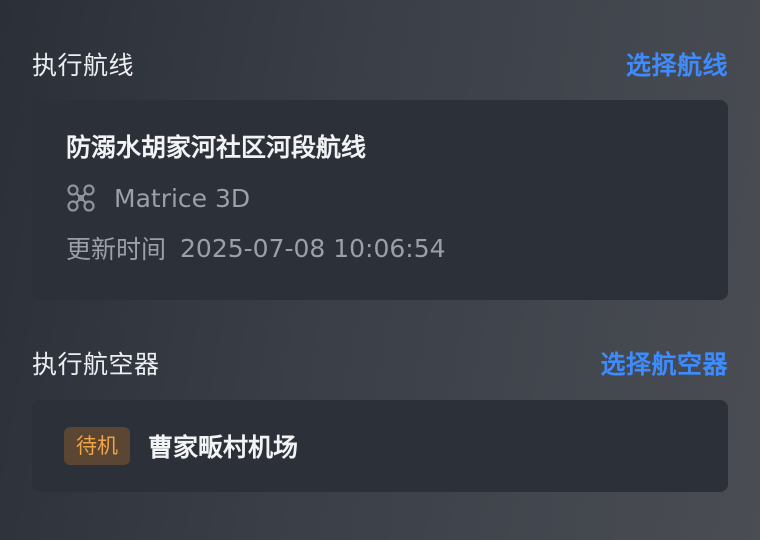 The image size is (760, 540). I want to click on drone-model-row: Matrice 3D, so click(380, 198).